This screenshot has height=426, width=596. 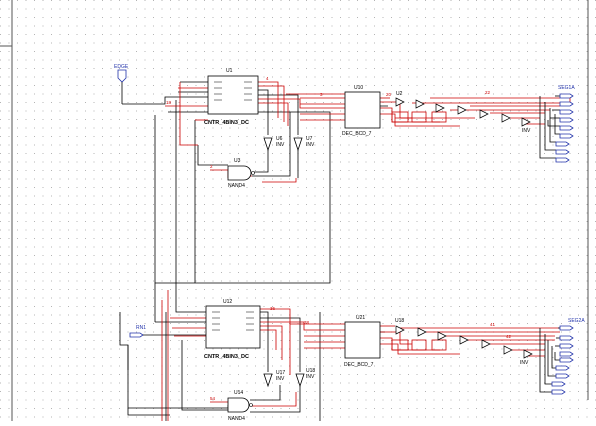 I want to click on top-inverter-u7-type: INV, so click(x=310, y=145).